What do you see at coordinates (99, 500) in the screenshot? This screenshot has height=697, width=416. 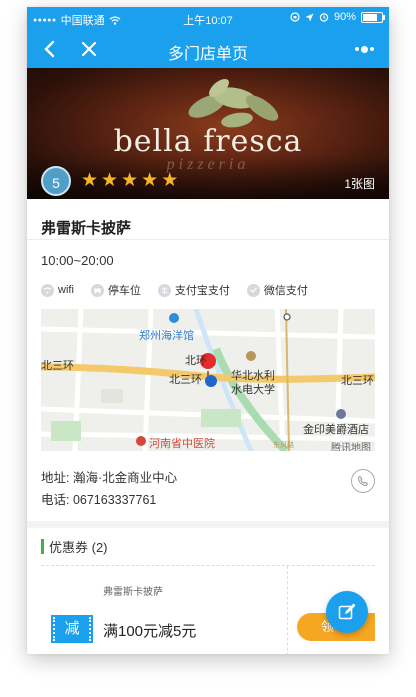 I see `store-phone: 电话: 067163337761` at bounding box center [99, 500].